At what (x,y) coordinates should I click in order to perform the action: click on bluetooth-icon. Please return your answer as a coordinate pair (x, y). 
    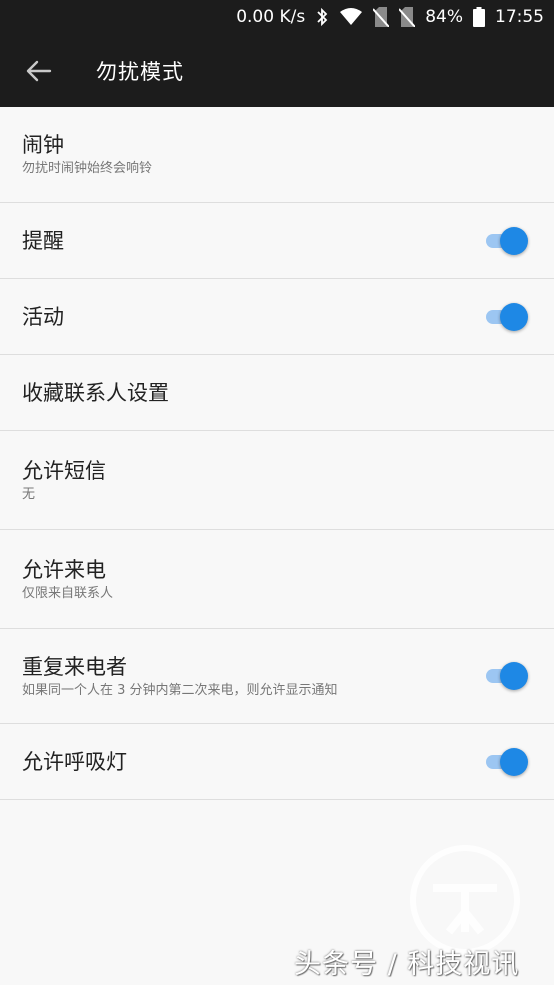
    Looking at the image, I should click on (322, 17).